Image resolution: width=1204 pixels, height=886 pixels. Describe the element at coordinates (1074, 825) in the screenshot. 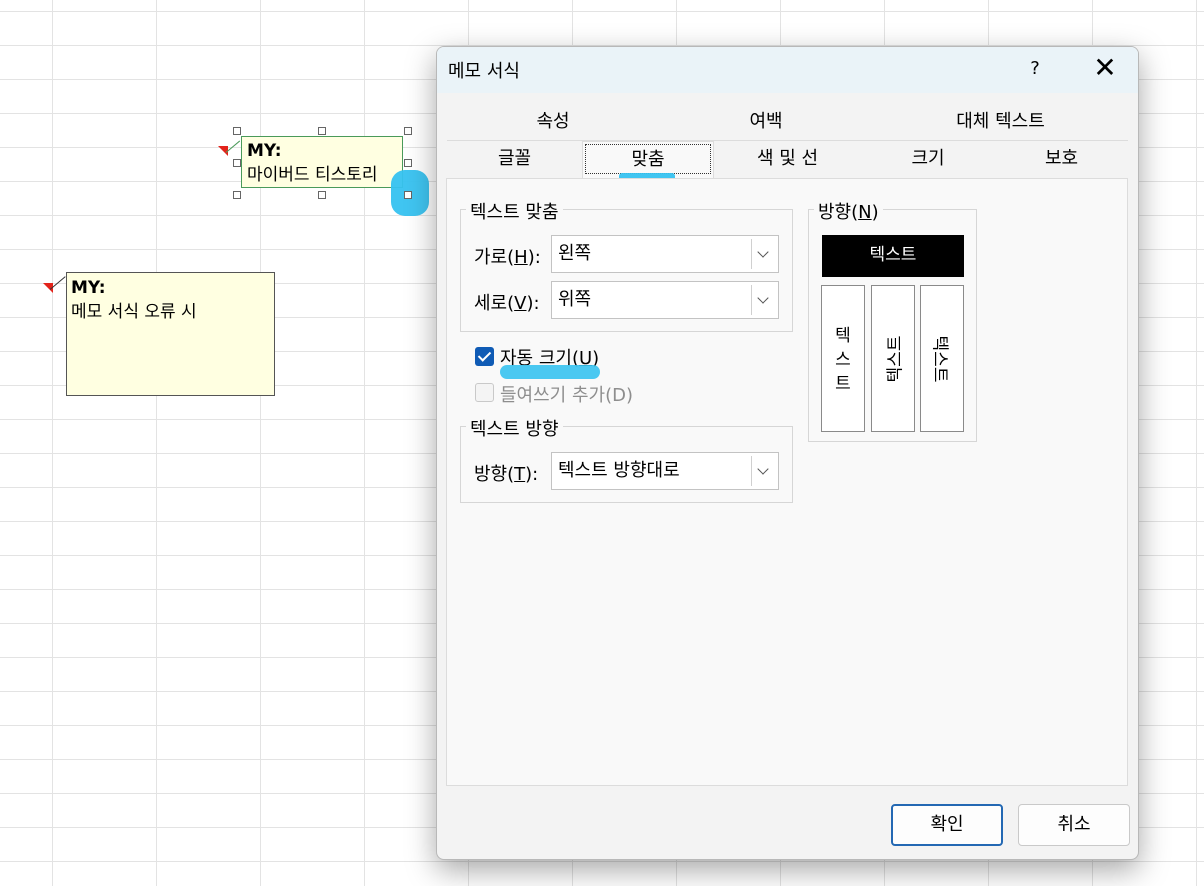

I see `cancel-button: 취소` at that location.